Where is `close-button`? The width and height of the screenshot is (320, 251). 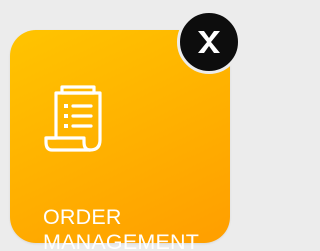
close-button is located at coordinates (209, 42).